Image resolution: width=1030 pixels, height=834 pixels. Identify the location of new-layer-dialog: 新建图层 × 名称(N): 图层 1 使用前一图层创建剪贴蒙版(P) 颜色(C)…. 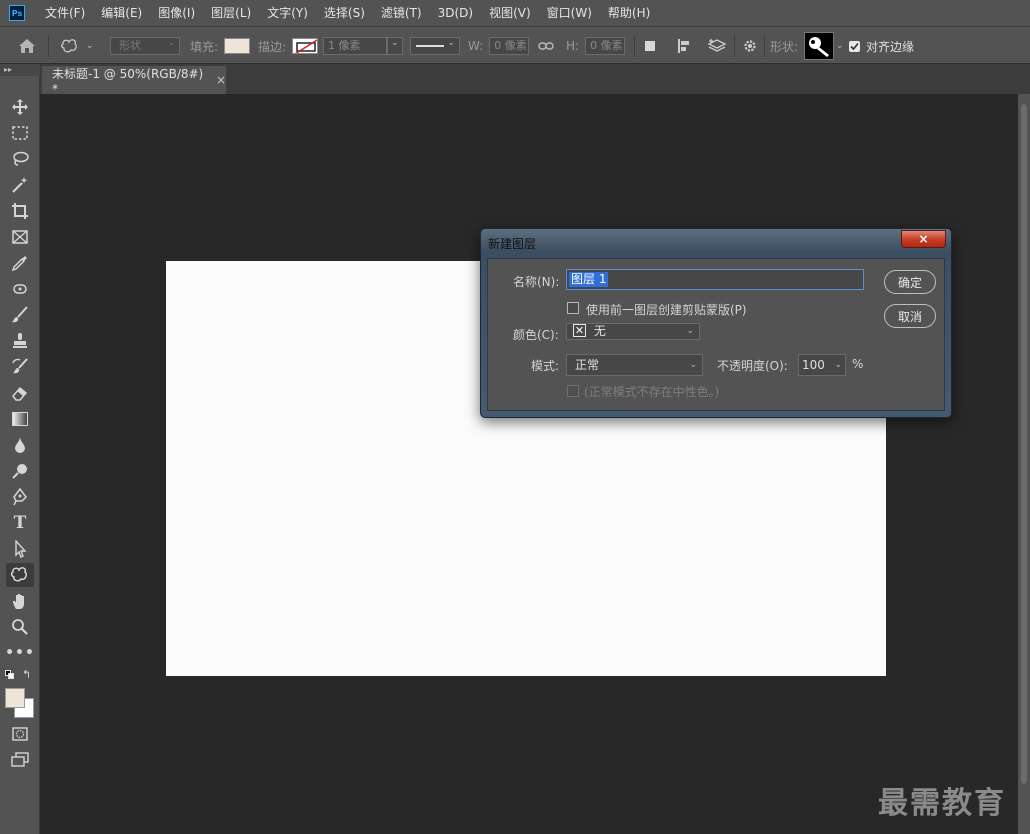
(716, 323).